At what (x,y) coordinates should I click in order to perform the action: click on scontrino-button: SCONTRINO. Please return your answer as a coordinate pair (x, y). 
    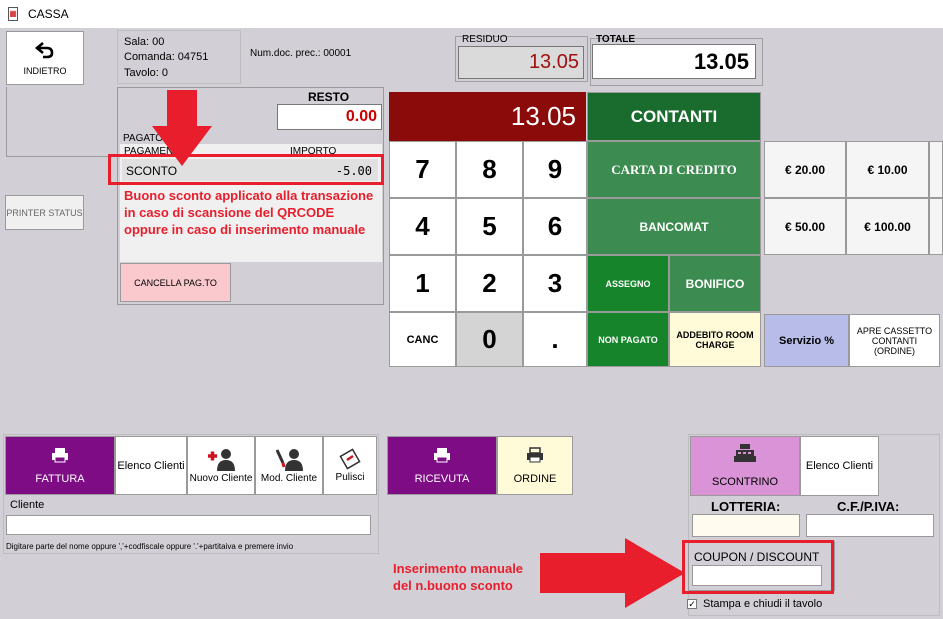
    Looking at the image, I should click on (745, 466).